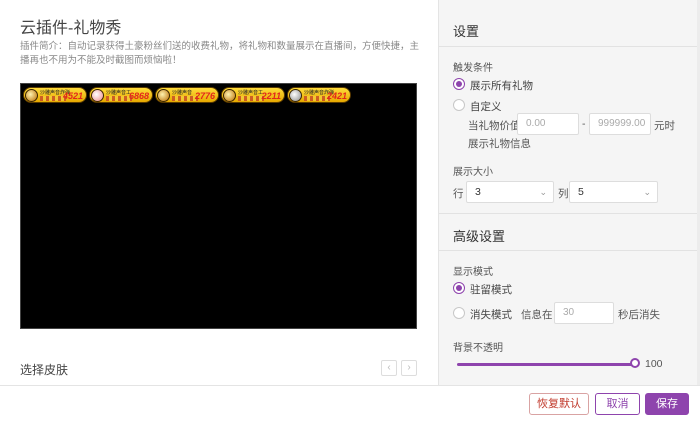 The image size is (700, 422). What do you see at coordinates (44, 370) in the screenshot?
I see `skin-section-label: 选择皮肤` at bounding box center [44, 370].